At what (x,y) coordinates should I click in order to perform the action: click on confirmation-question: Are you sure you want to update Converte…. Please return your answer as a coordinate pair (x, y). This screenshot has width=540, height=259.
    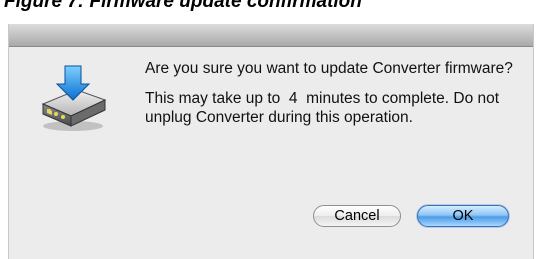
    Looking at the image, I should click on (329, 68).